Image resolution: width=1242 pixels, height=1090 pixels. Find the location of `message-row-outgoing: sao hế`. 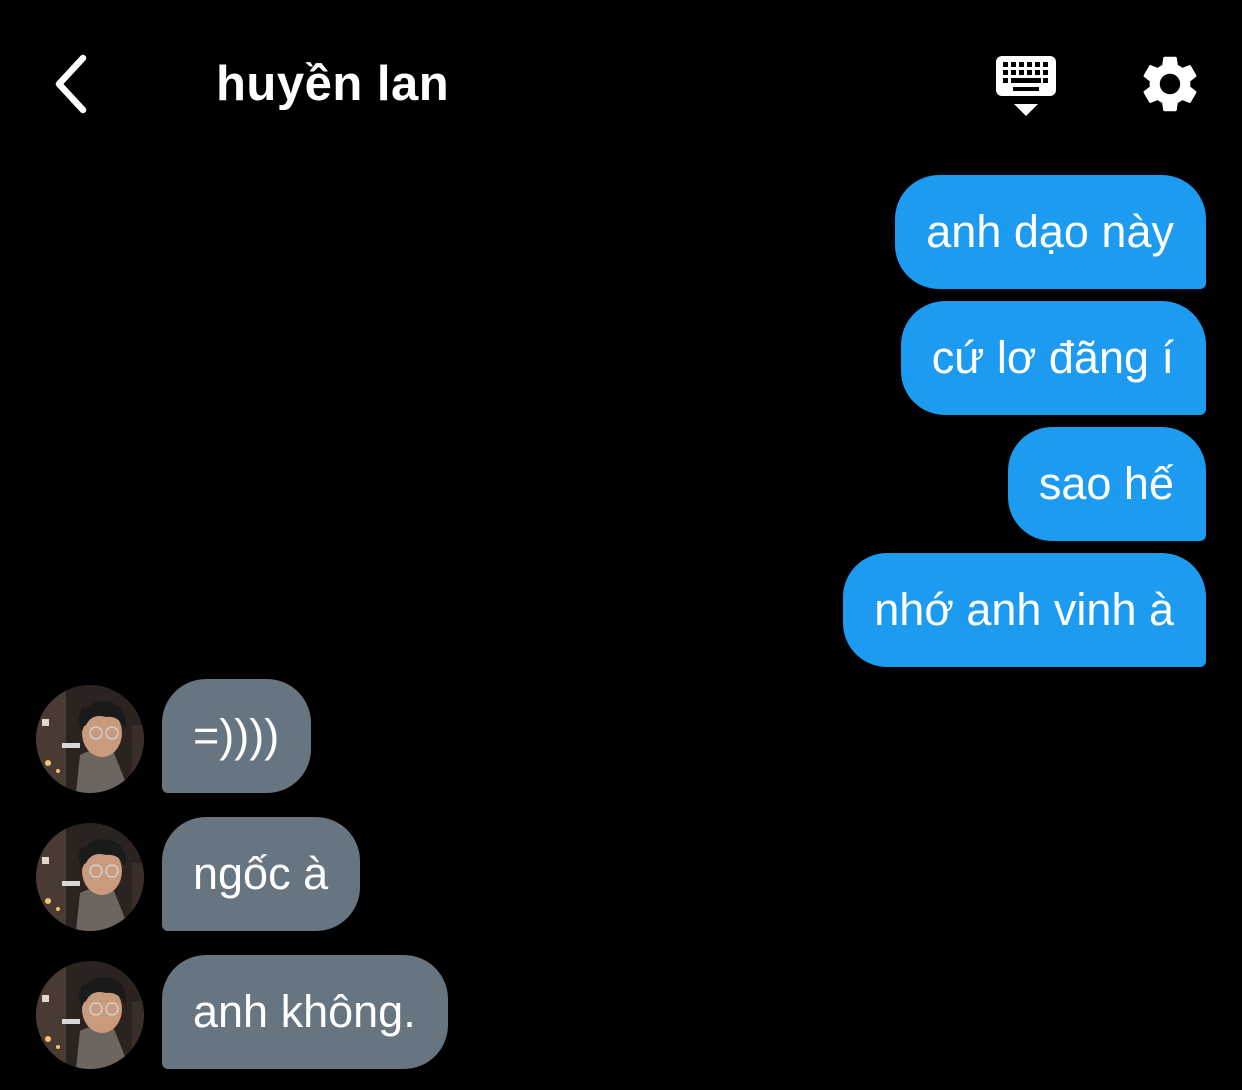

message-row-outgoing: sao hế is located at coordinates (1106, 484).